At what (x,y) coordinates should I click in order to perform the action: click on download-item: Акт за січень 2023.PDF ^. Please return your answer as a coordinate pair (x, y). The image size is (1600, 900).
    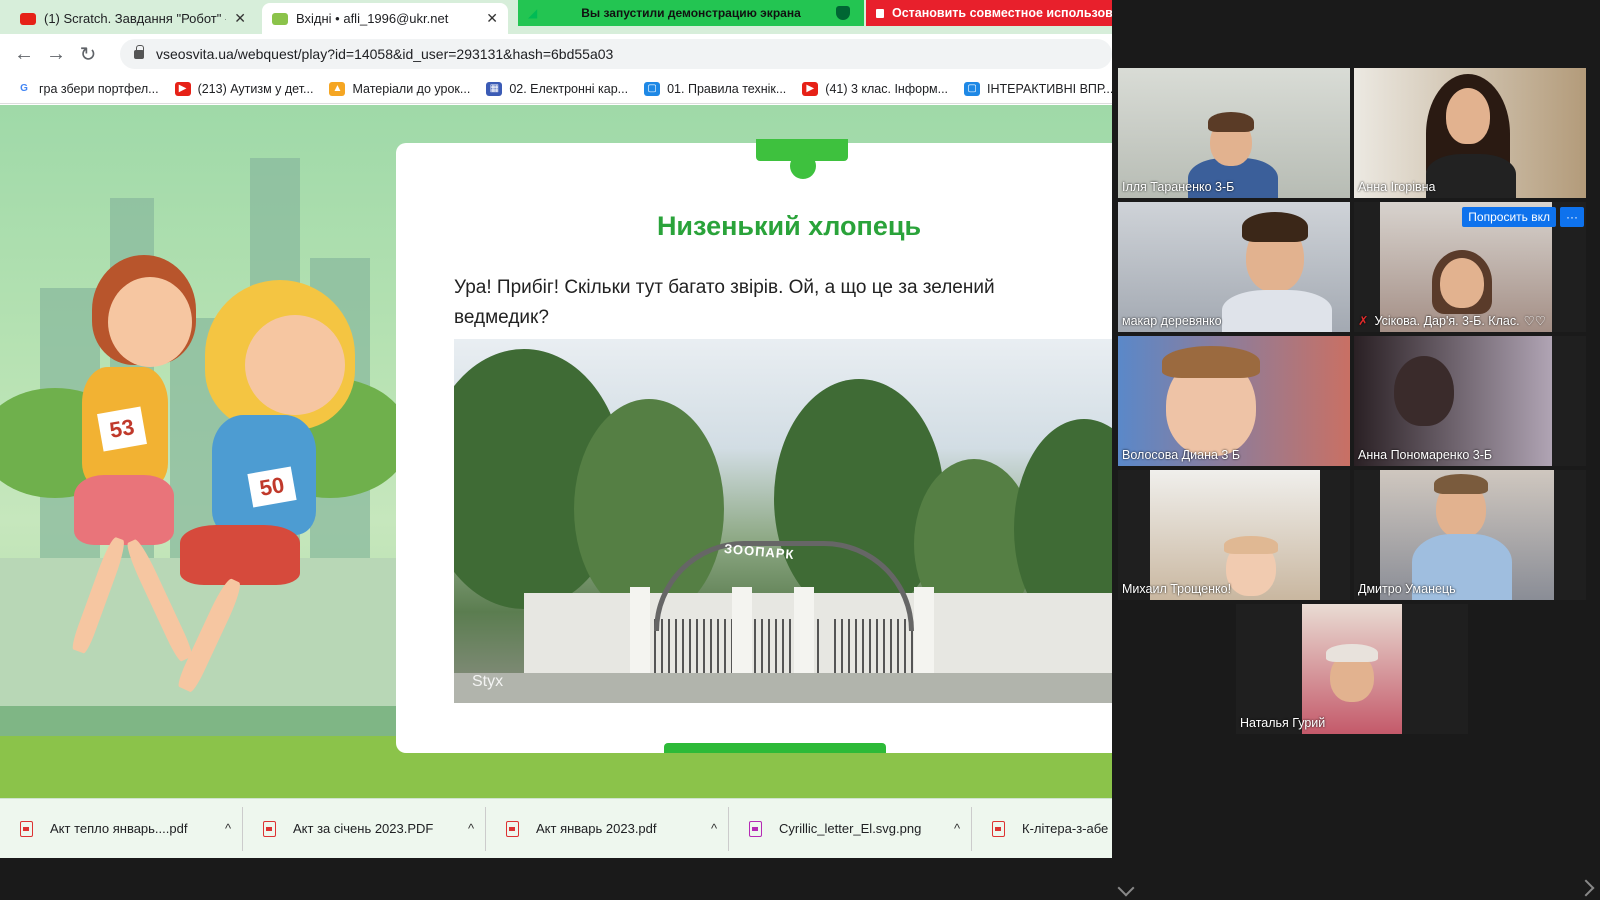
    Looking at the image, I should click on (364, 828).